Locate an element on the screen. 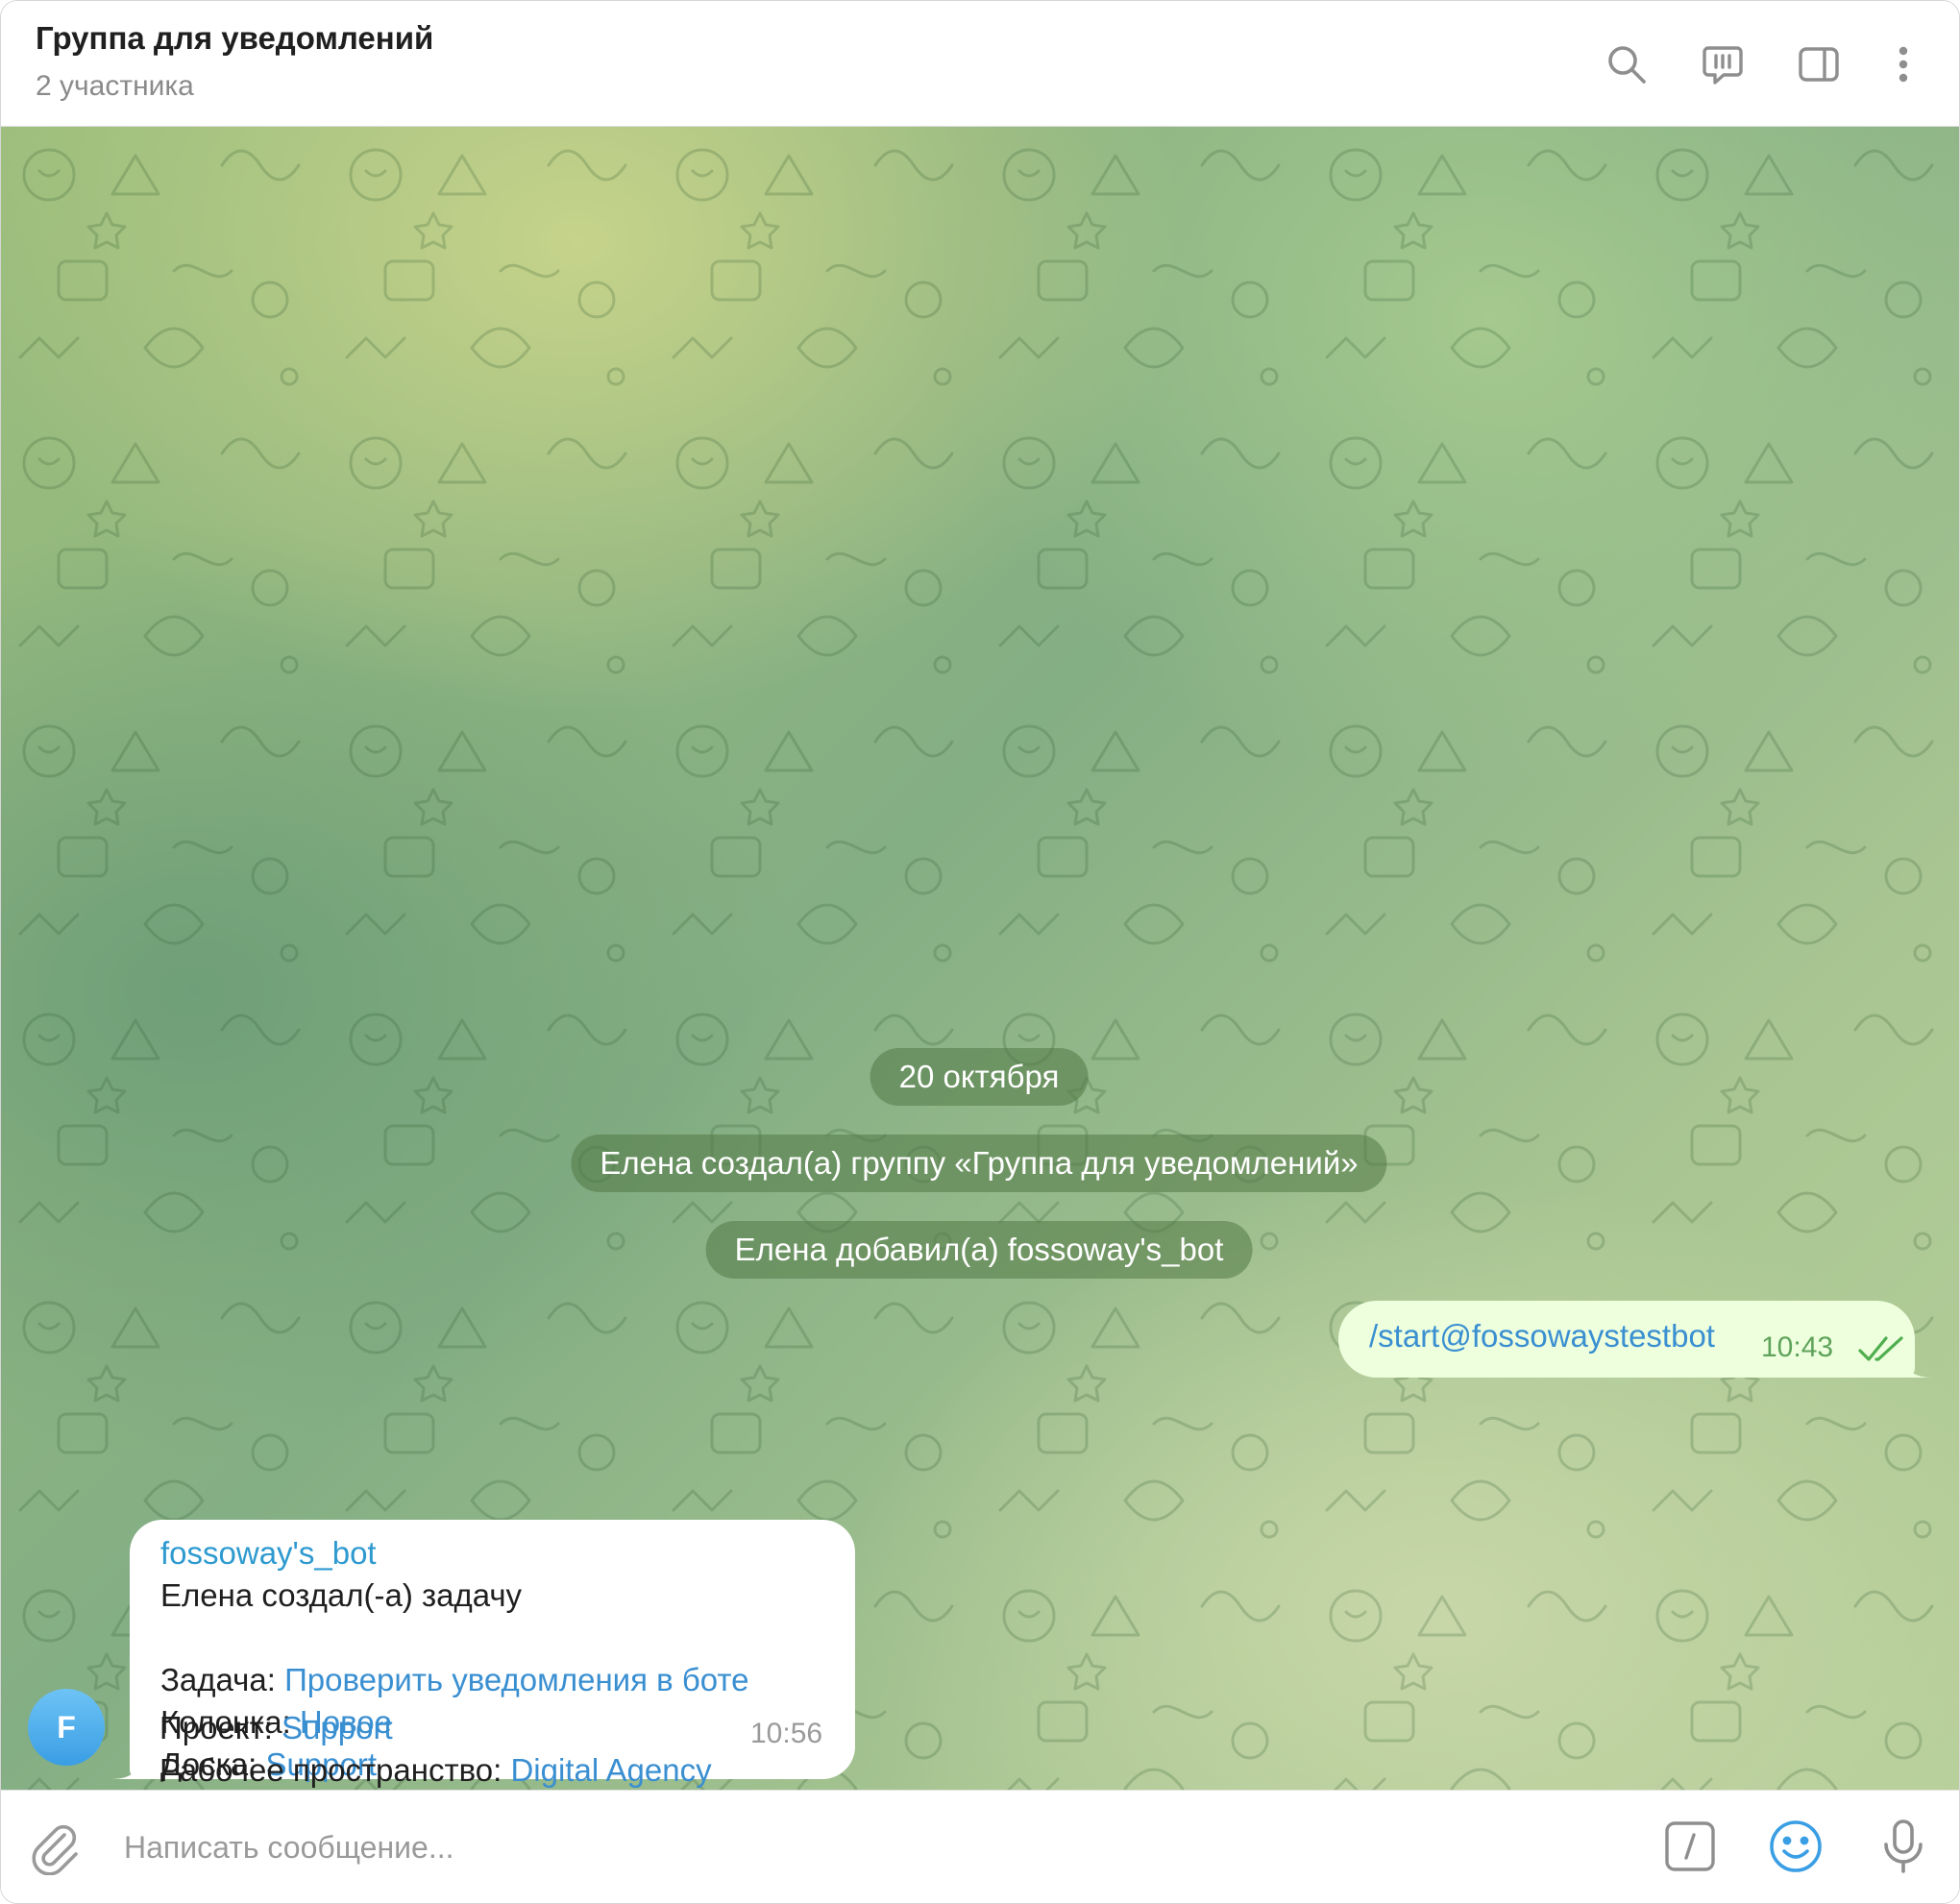 This screenshot has height=1904, width=1960. incoming-message-time: 10:56 is located at coordinates (787, 1733).